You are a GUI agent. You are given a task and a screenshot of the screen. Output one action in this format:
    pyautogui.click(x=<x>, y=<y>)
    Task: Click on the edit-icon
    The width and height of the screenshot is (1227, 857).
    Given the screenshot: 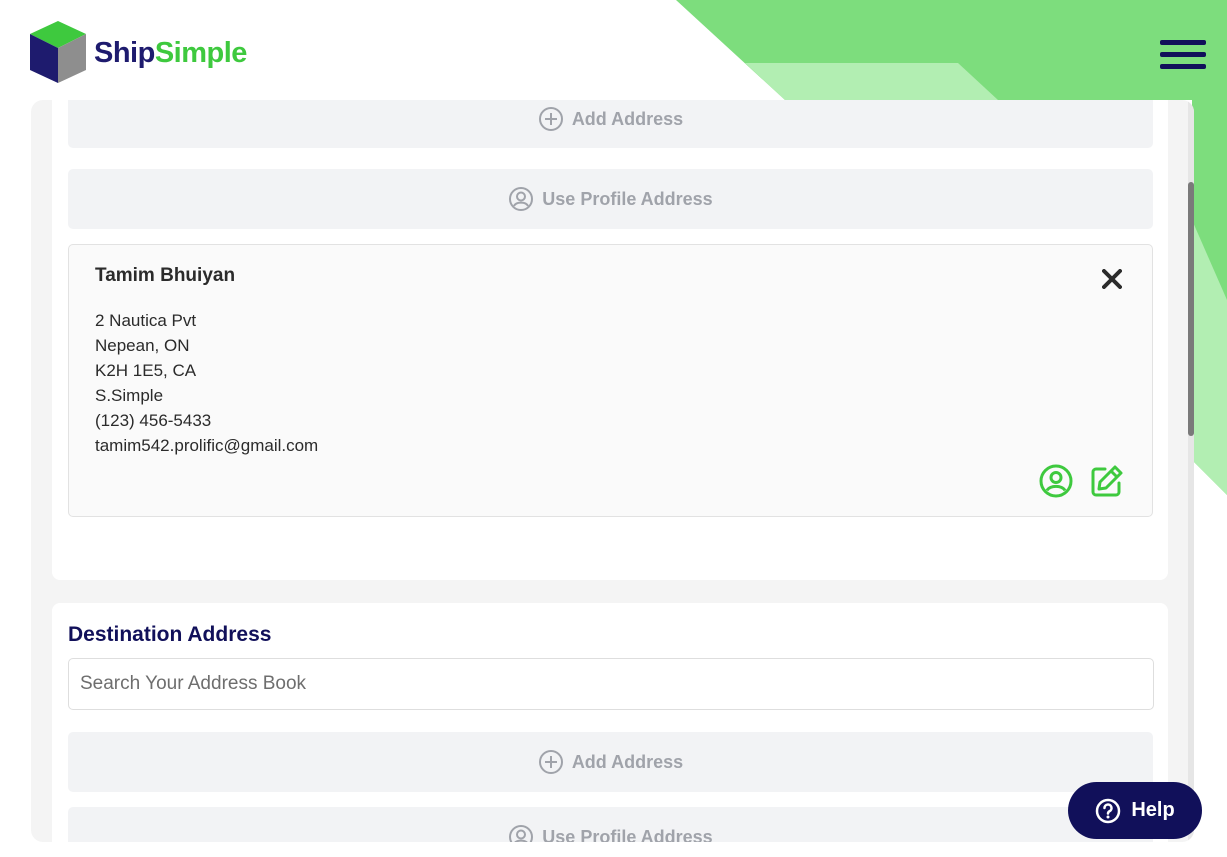 What is the action you would take?
    pyautogui.click(x=1107, y=483)
    